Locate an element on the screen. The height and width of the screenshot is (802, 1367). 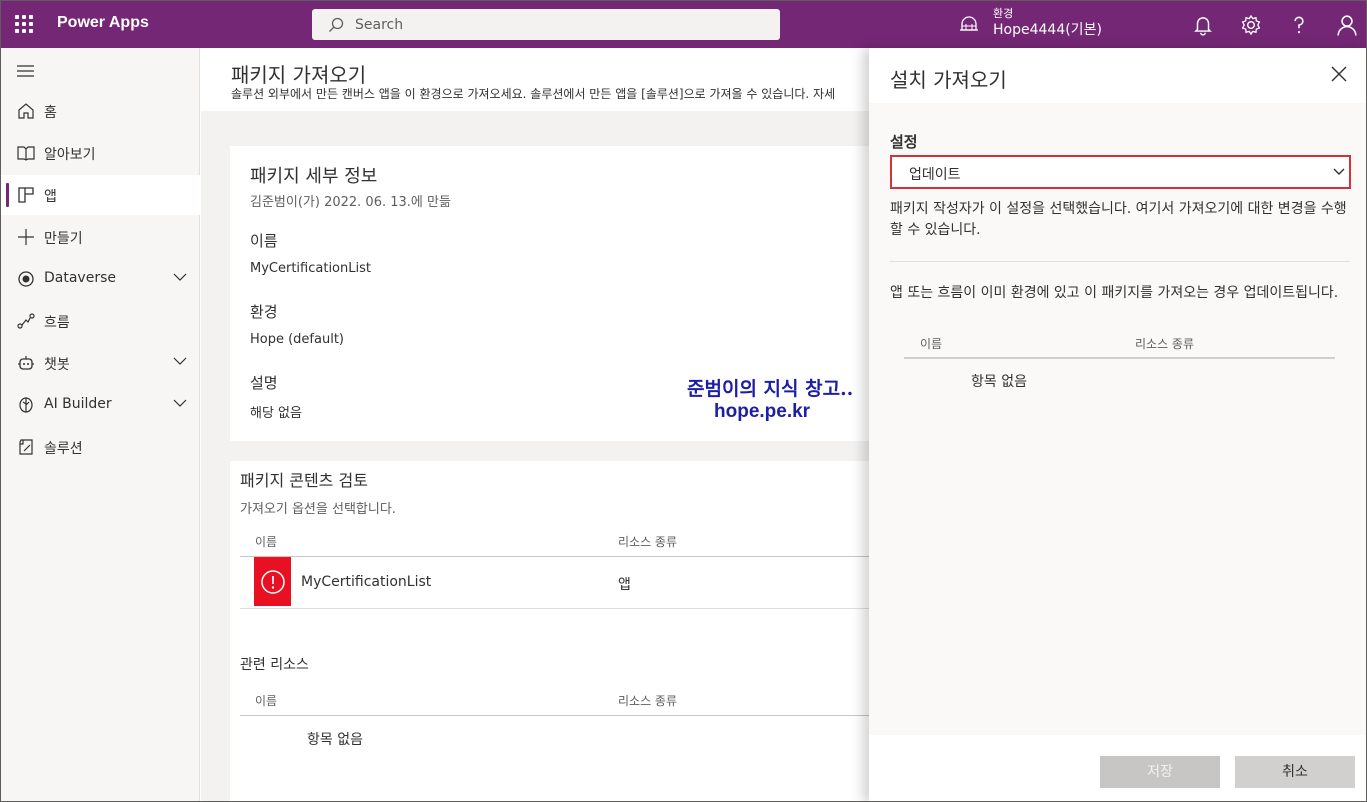
nav-item-flows: 흐름 is located at coordinates (100, 321).